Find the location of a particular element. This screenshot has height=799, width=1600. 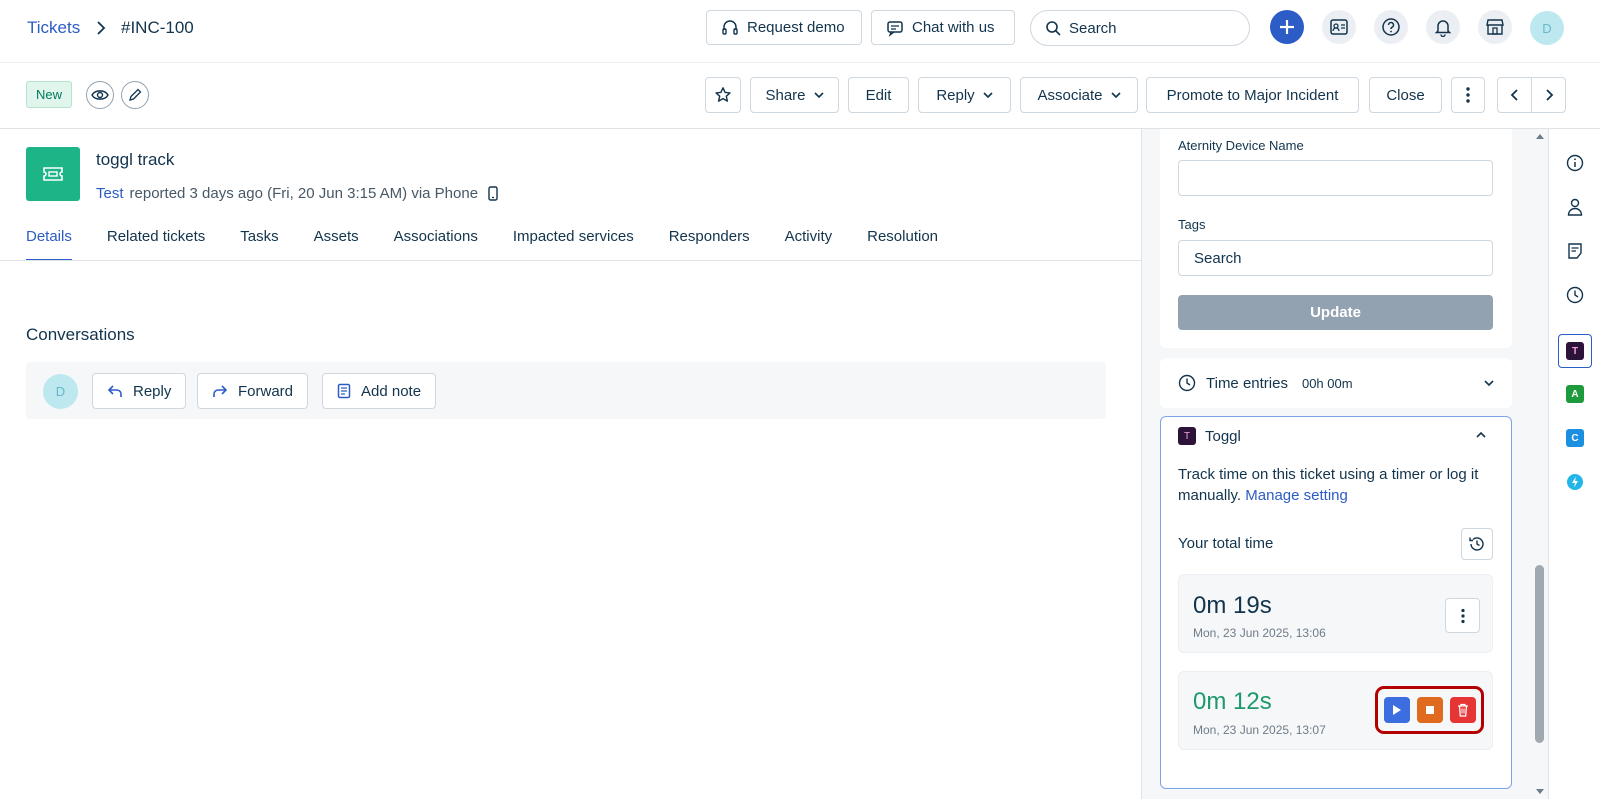

next-ticket-icon is located at coordinates (1548, 95).